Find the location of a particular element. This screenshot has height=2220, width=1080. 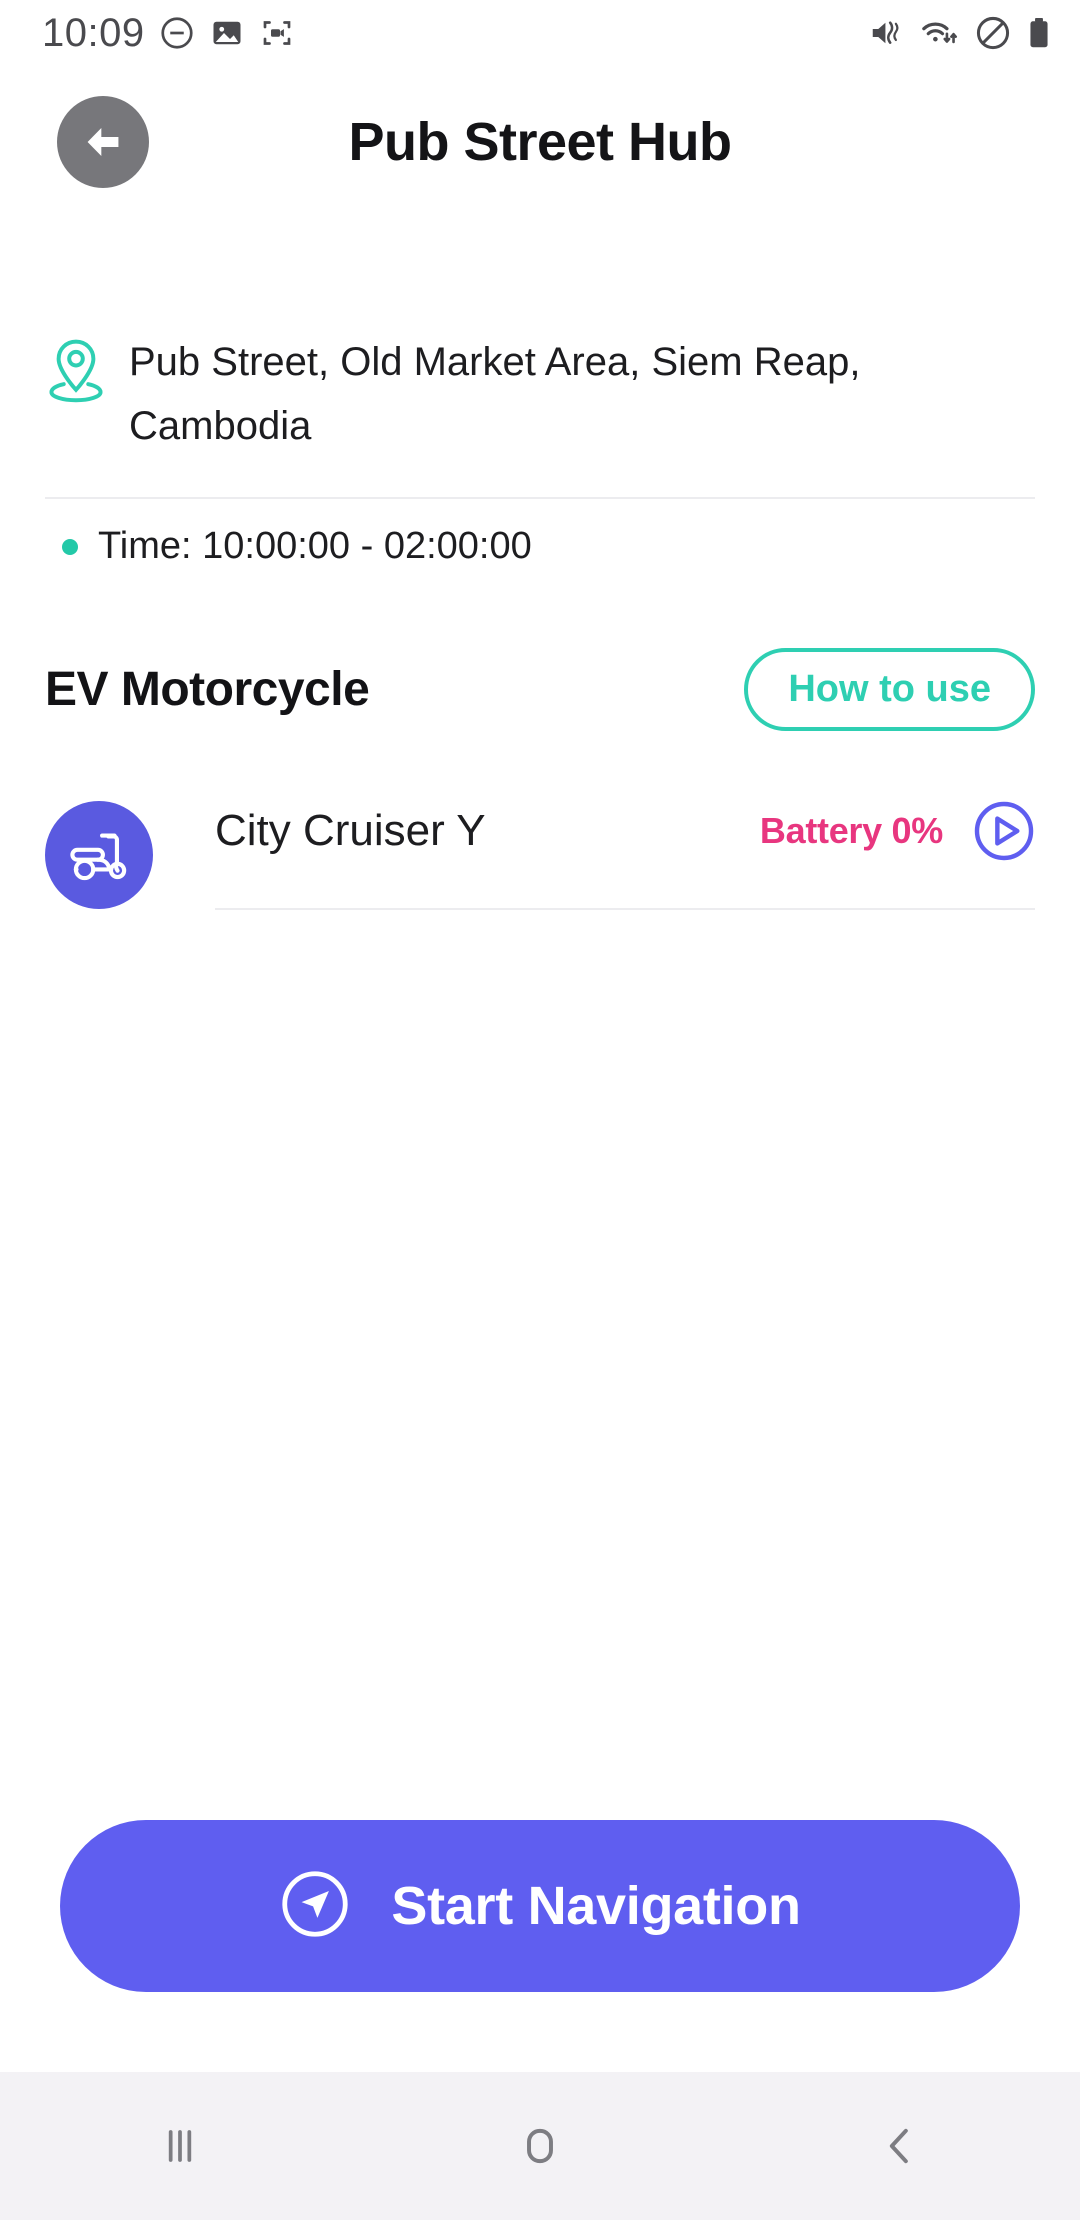

vehicle-section-header: EV Motorcycle How to use is located at coordinates (540, 689).